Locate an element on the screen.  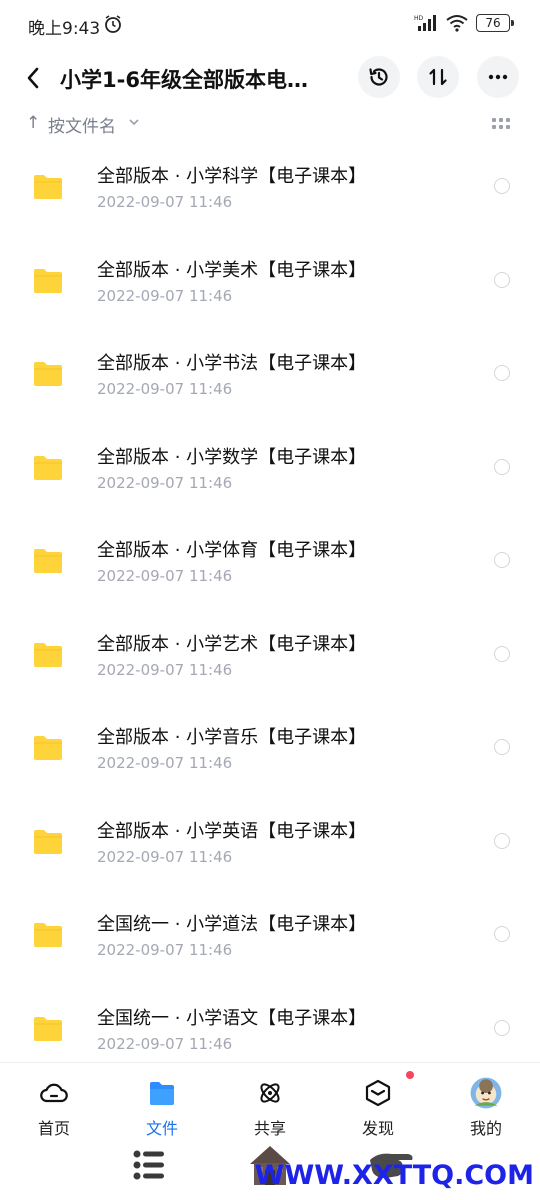
cube-discover-icon is located at coordinates (378, 1093).